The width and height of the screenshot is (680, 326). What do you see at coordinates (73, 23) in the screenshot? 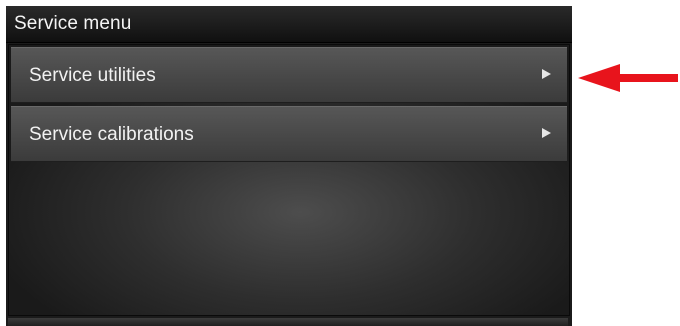
I see `page-title: Service menu` at bounding box center [73, 23].